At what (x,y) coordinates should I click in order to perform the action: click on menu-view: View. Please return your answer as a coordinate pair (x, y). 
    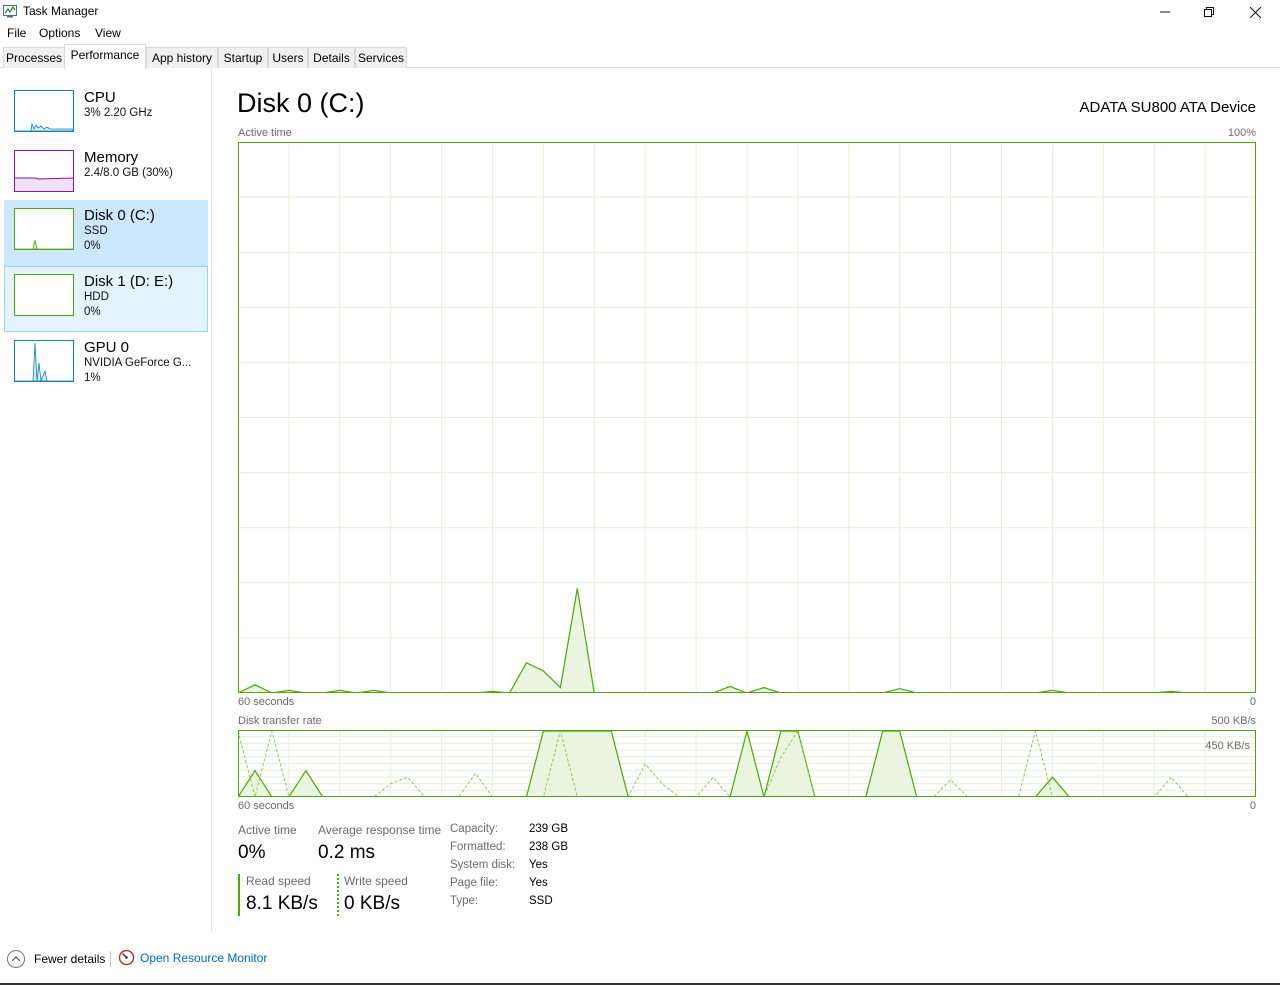
    Looking at the image, I should click on (108, 33).